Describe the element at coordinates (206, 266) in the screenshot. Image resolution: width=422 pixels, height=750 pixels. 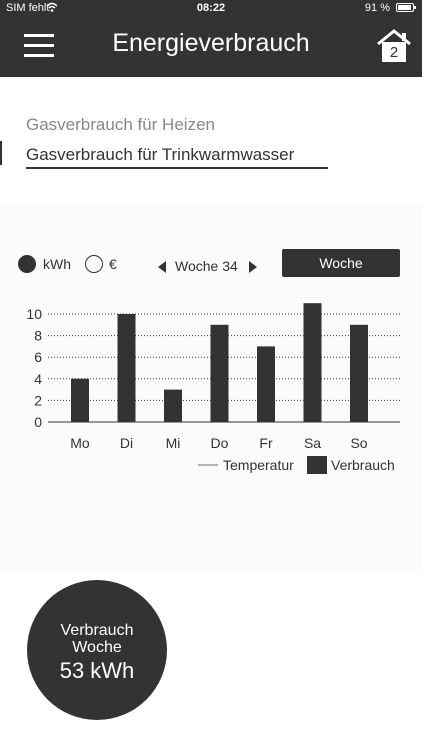
I see `week-label: Woche 34` at that location.